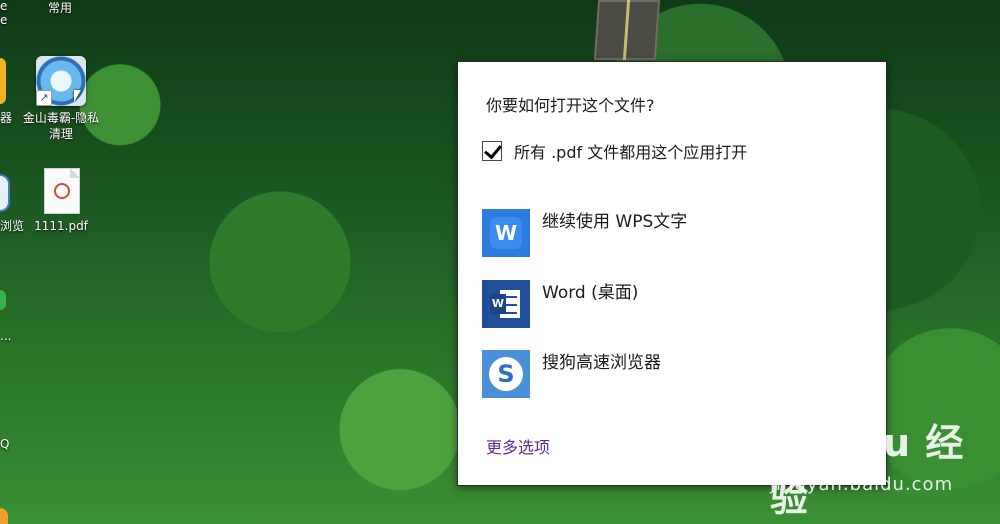 The height and width of the screenshot is (524, 1000). What do you see at coordinates (61, 226) in the screenshot?
I see `desktop-icon-label-pdf: 1111.pdf` at bounding box center [61, 226].